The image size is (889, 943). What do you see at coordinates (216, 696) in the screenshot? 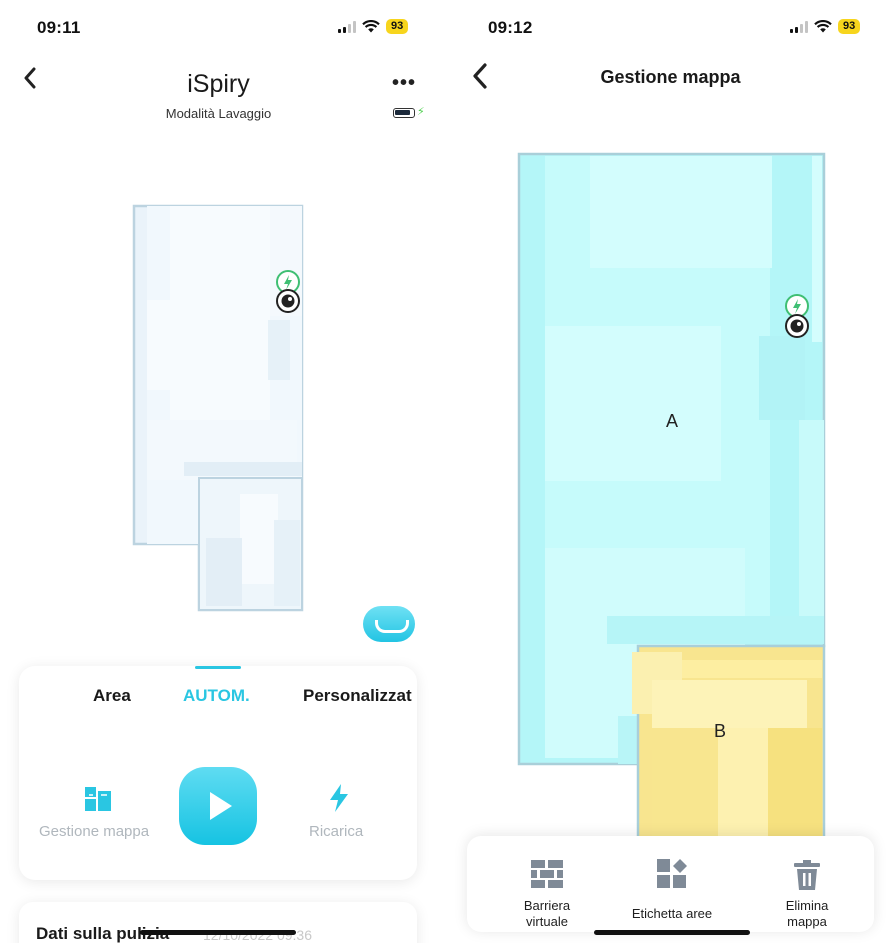
I see `tab-auto: AUTOM.` at bounding box center [216, 696].